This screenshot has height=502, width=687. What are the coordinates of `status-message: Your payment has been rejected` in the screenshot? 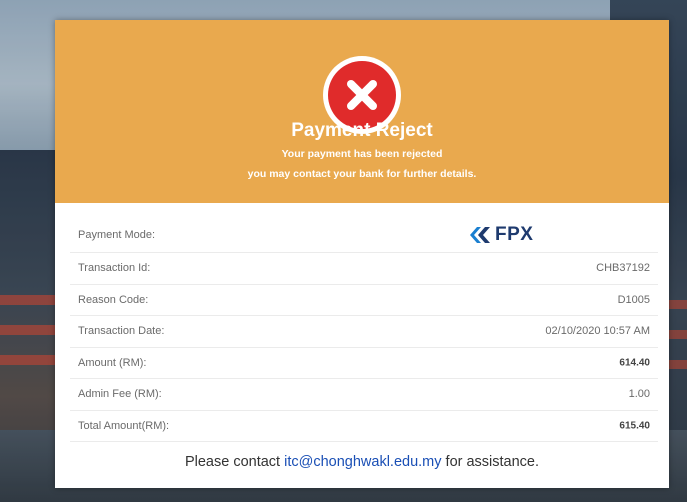 It's located at (362, 154).